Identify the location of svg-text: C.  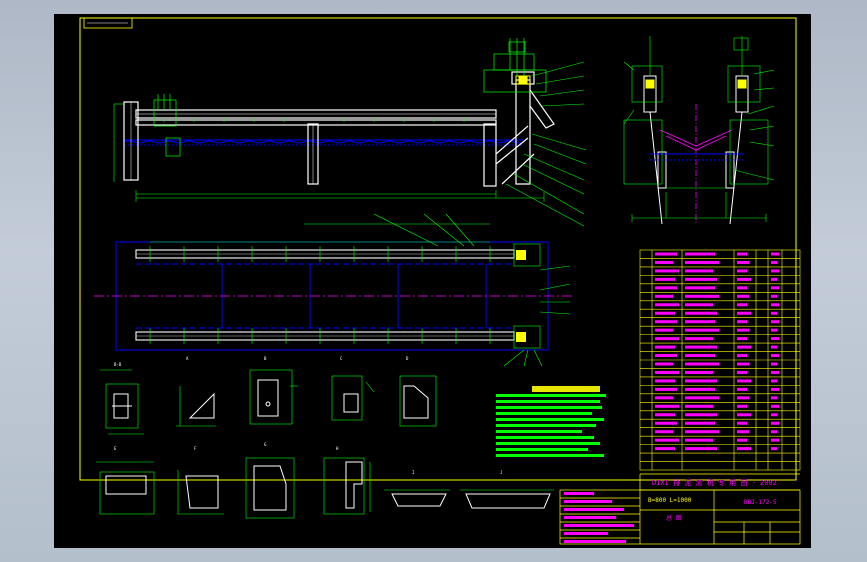
(341, 358).